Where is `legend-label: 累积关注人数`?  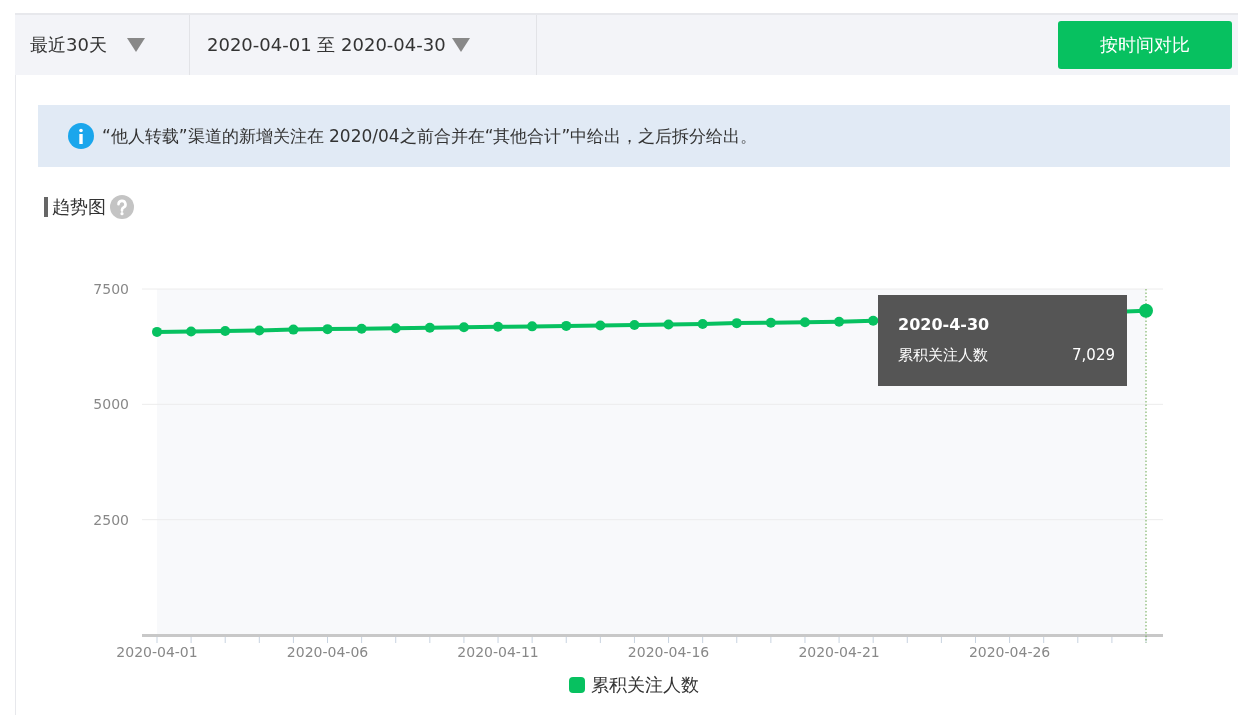
legend-label: 累积关注人数 is located at coordinates (645, 685).